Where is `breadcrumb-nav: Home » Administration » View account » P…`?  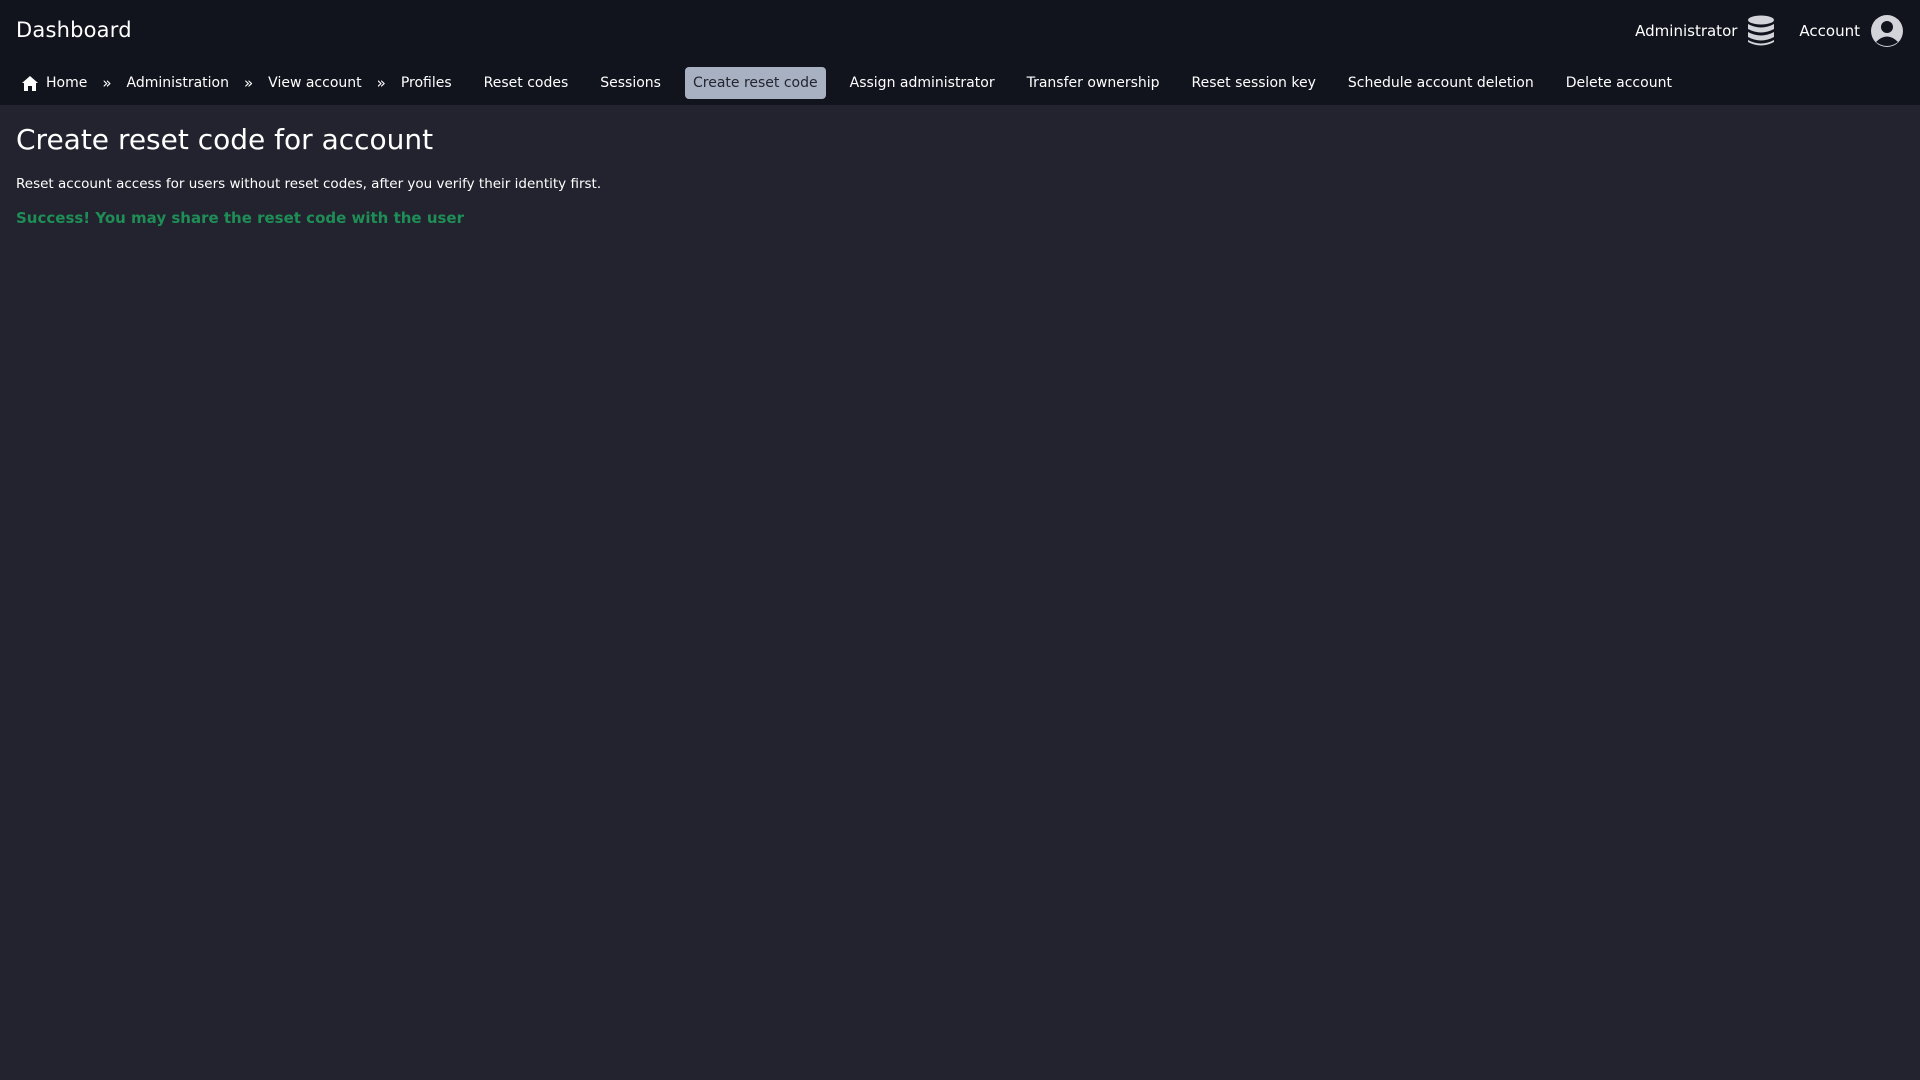 breadcrumb-nav: Home » Administration » View account » P… is located at coordinates (855, 83).